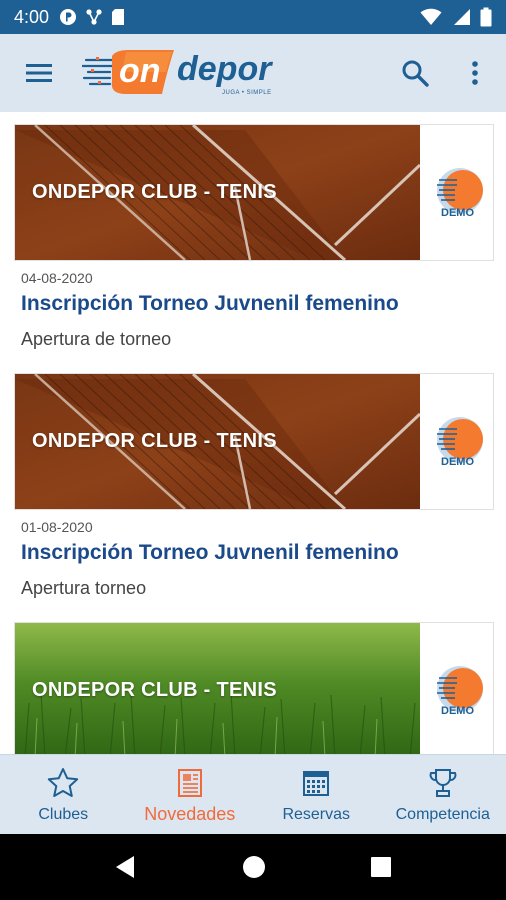 Image resolution: width=506 pixels, height=900 pixels. What do you see at coordinates (57, 527) in the screenshot?
I see `card-date: 01-08-2020` at bounding box center [57, 527].